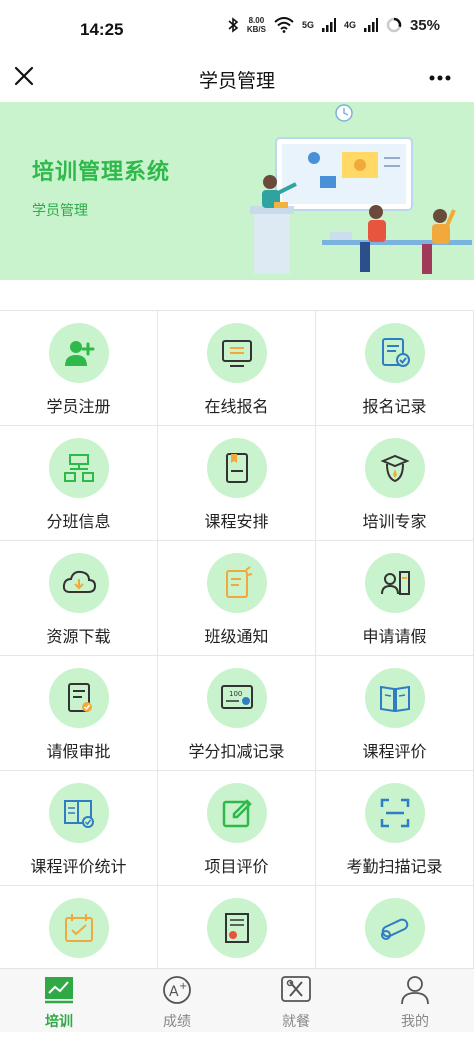  I want to click on monitor-icon, so click(236, 353).